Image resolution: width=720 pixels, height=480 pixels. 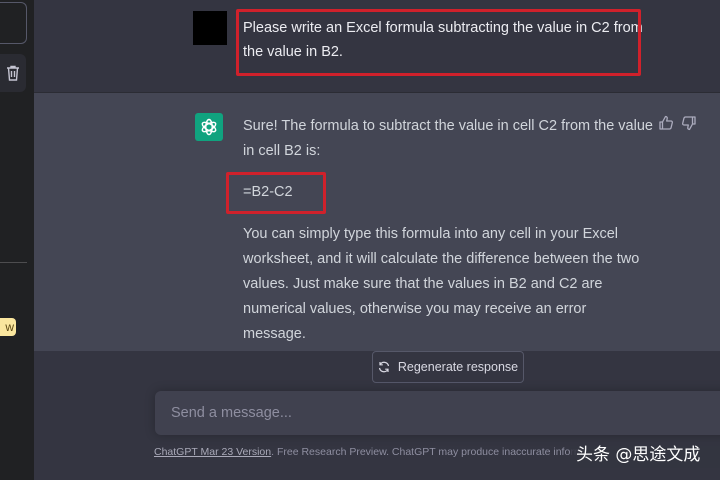 I want to click on new-badge: w, so click(x=8, y=327).